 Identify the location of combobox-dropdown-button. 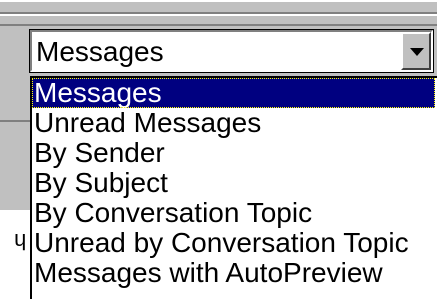
(416, 51).